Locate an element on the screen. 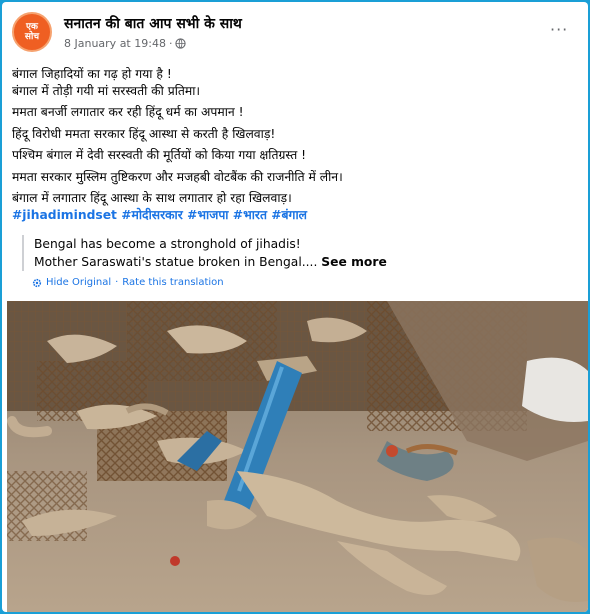 This screenshot has width=590, height=614. page-avatar: एक सोच is located at coordinates (32, 32).